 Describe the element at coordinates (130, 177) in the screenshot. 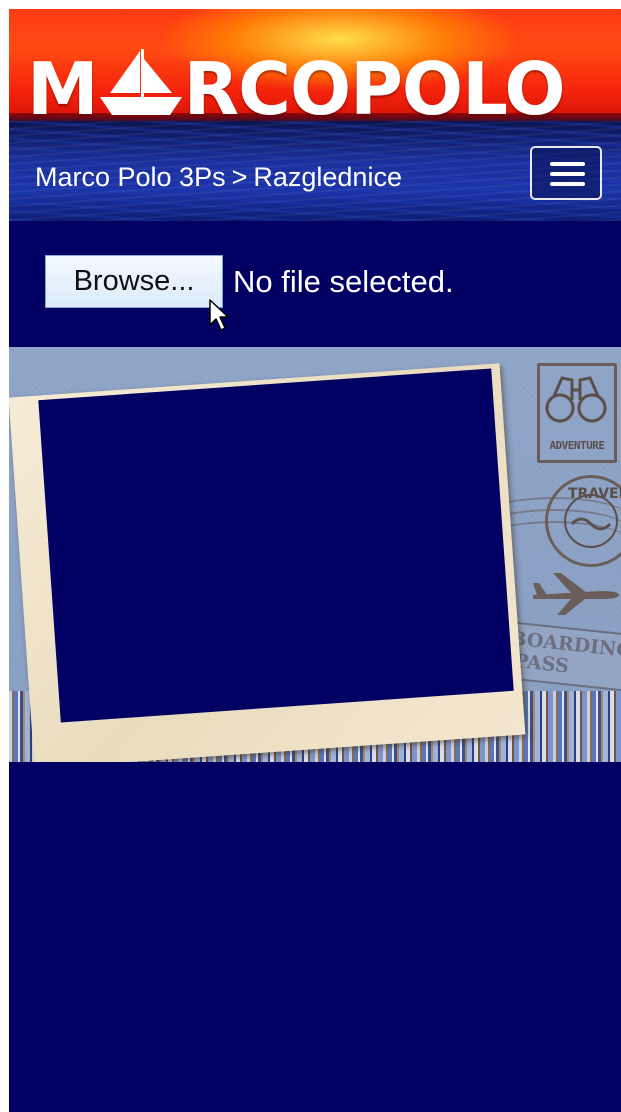

I see `breadcrumb-home-link: Marco Polo 3Ps` at that location.